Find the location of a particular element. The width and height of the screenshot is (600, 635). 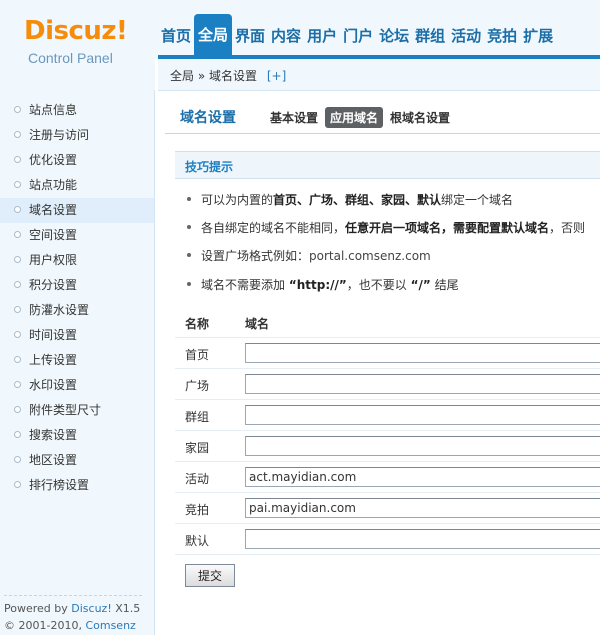

tip-example: portal.comsenz.com is located at coordinates (370, 256).